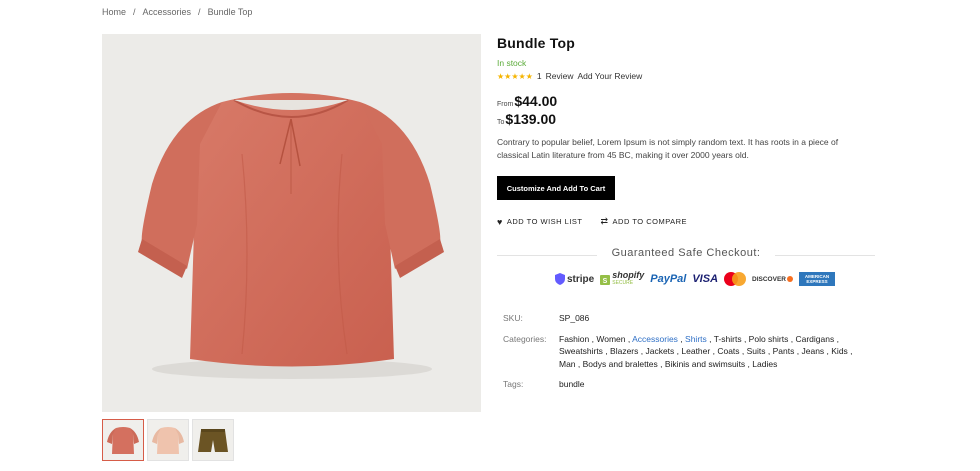  Describe the element at coordinates (539, 76) in the screenshot. I see `review-count: 1` at that location.